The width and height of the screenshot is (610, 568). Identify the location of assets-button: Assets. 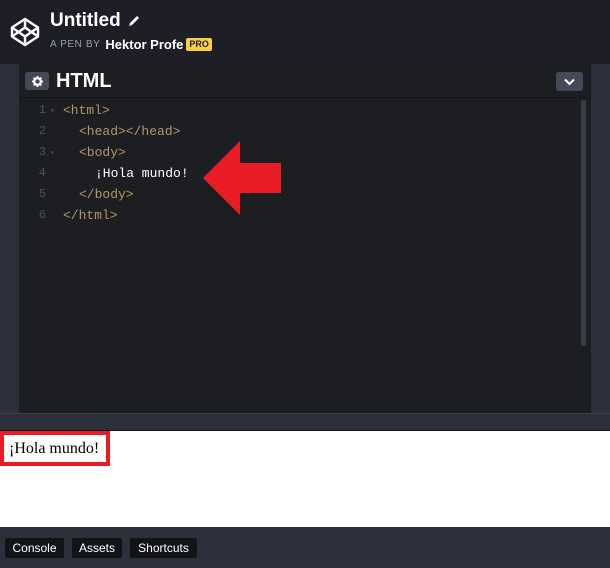
(97, 548).